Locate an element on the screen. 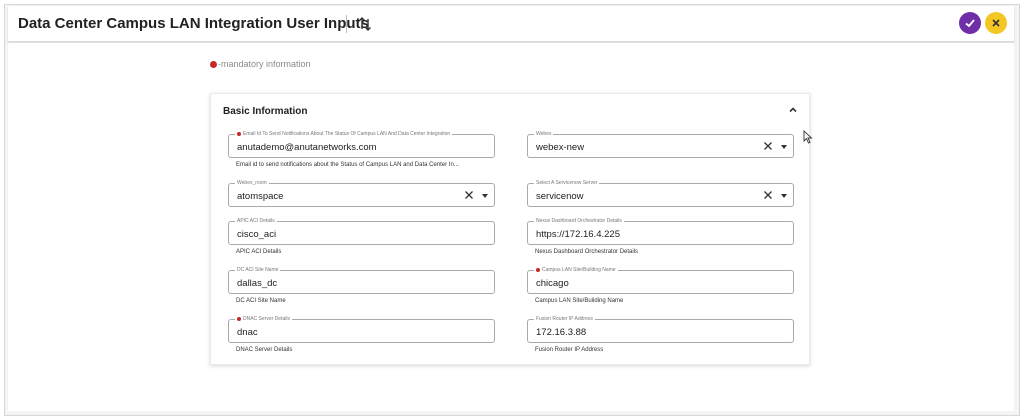 Image resolution: width=1024 pixels, height=420 pixels. confirm-button is located at coordinates (970, 23).